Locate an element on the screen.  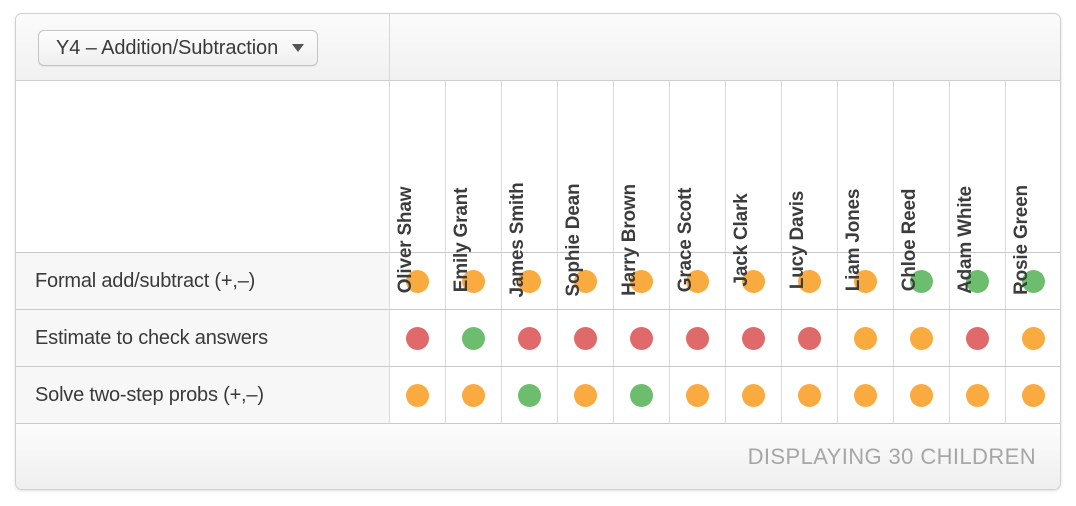
pupil-column-header: Chloe Reed is located at coordinates (921, 186).